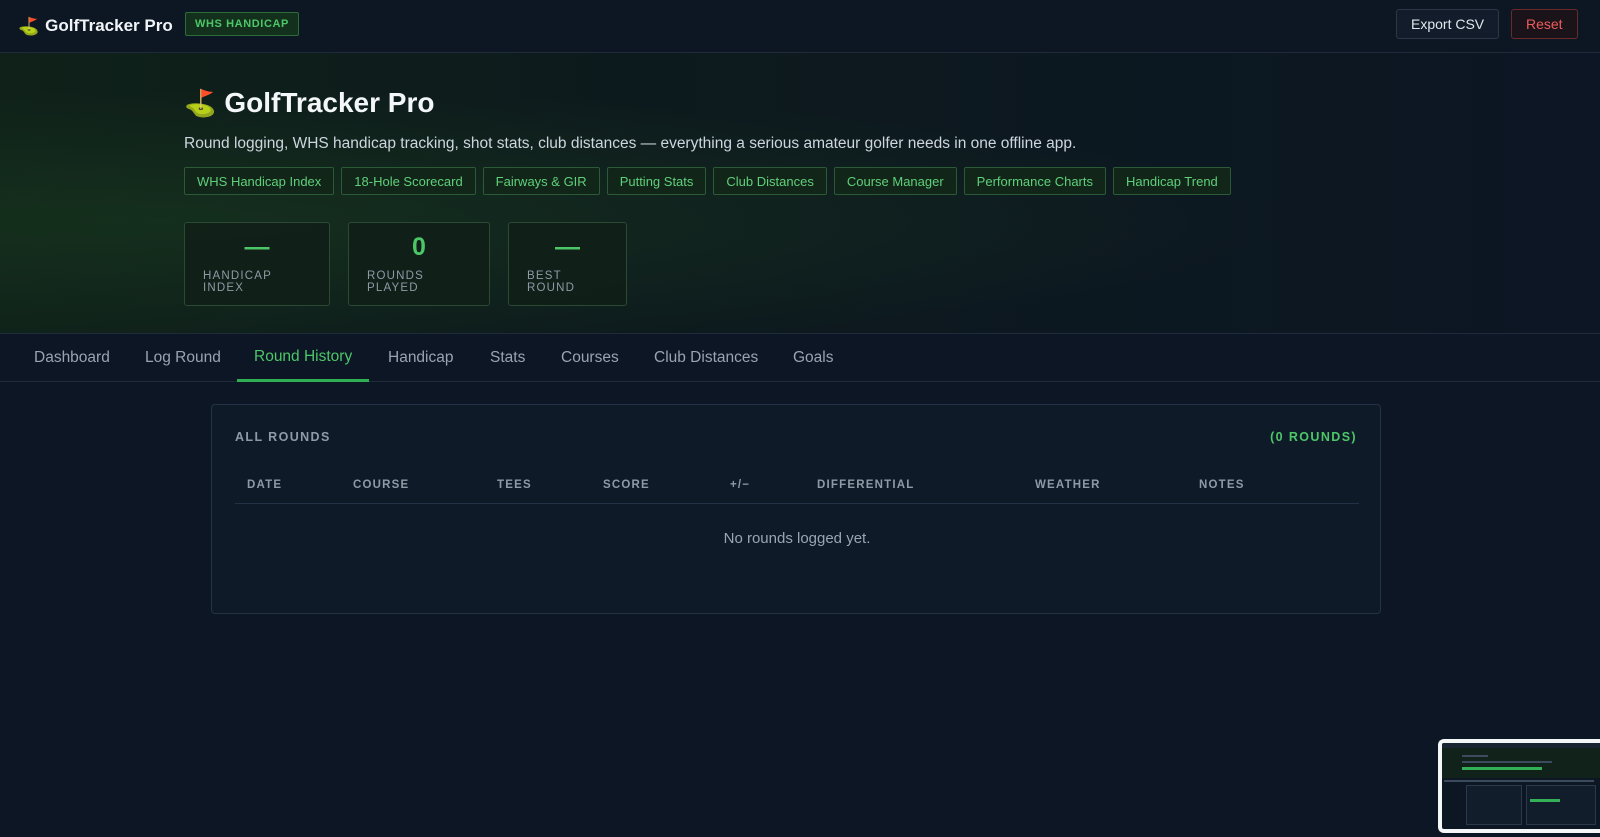  What do you see at coordinates (813, 358) in the screenshot?
I see `tab-goals: Goals` at bounding box center [813, 358].